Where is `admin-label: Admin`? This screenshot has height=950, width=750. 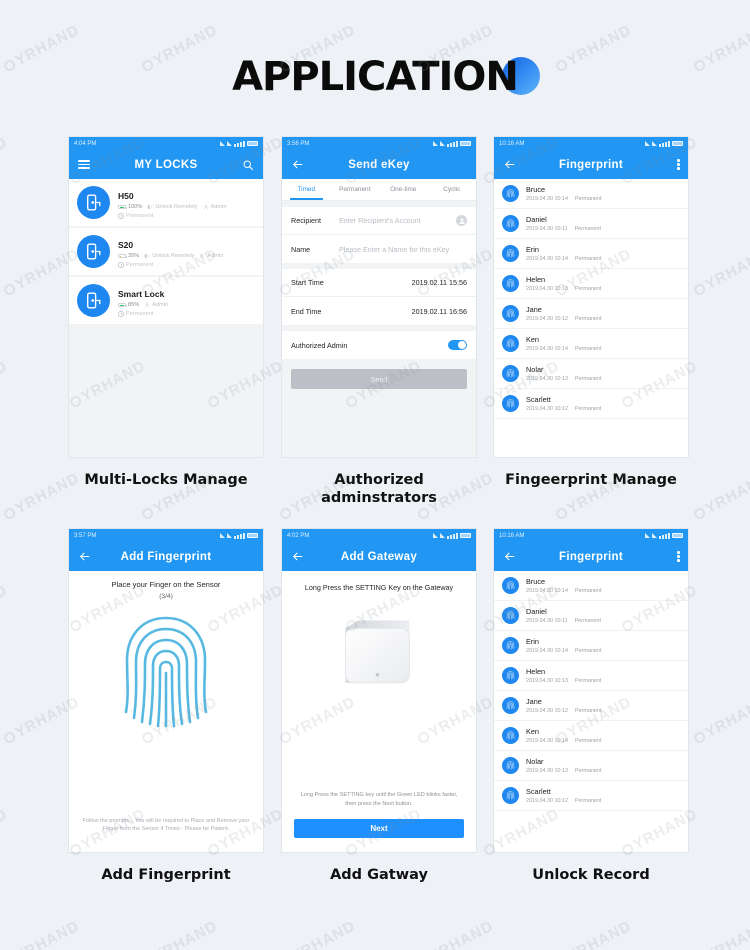
admin-label: Admin is located at coordinates (218, 207).